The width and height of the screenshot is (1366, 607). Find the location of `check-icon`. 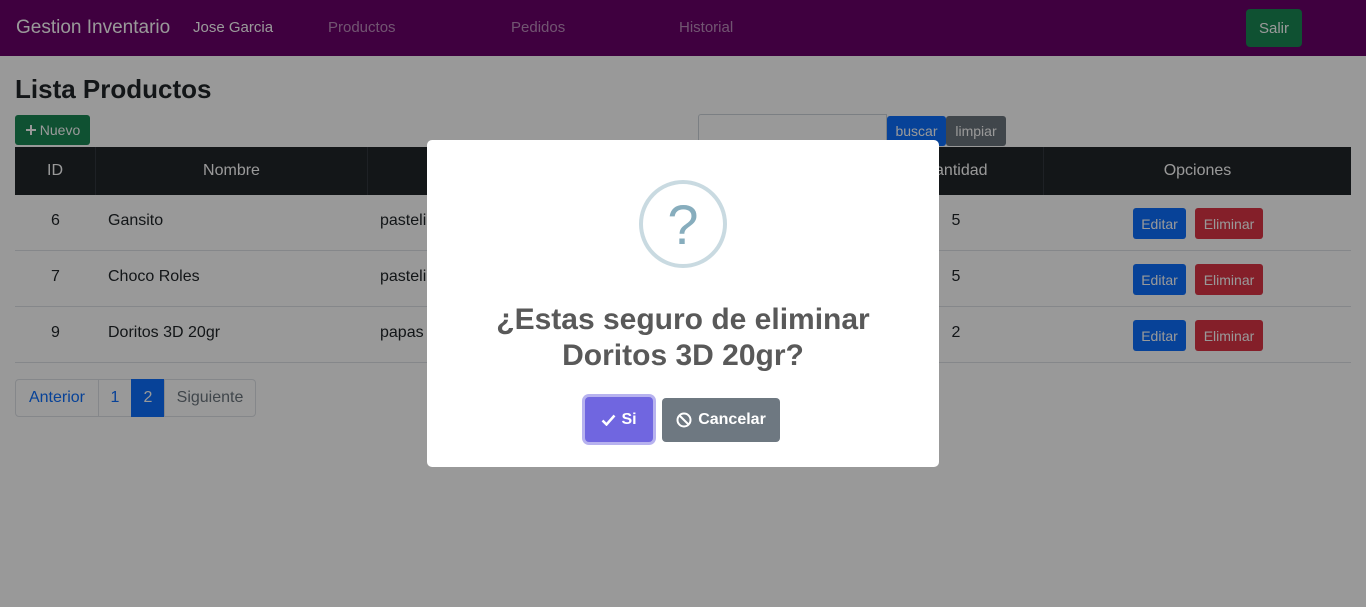

check-icon is located at coordinates (609, 420).